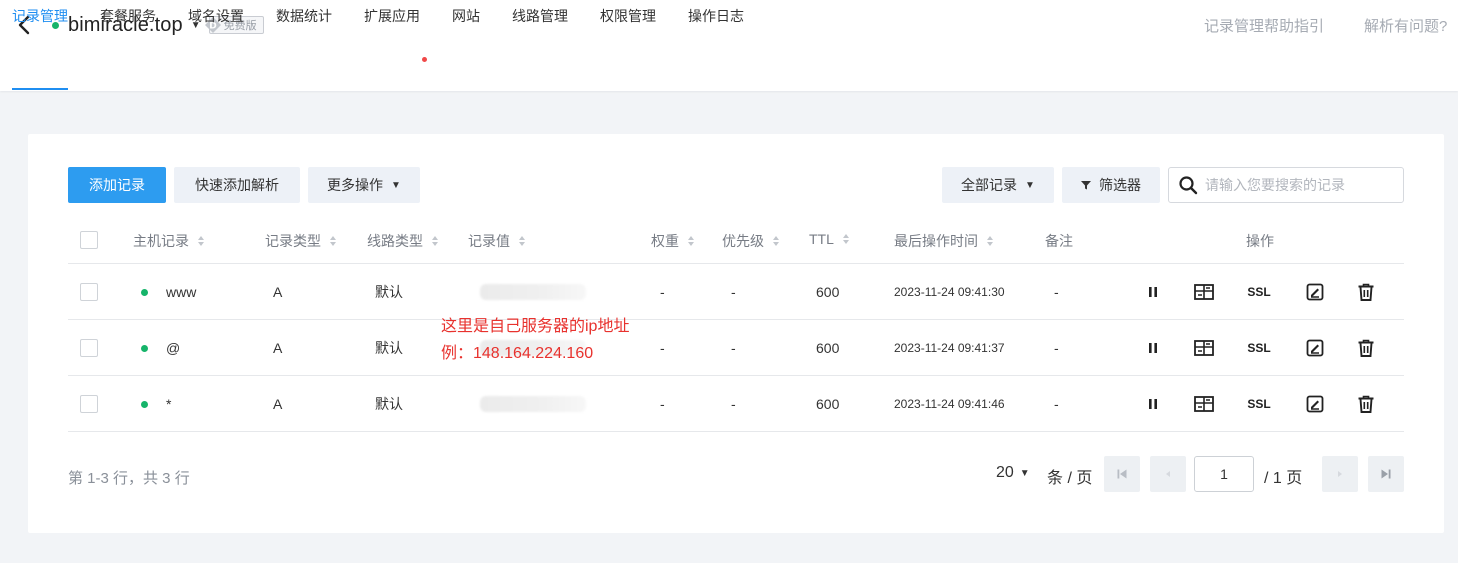 The width and height of the screenshot is (1458, 563). What do you see at coordinates (128, 16) in the screenshot?
I see `tab-plan-service: 套餐服务` at bounding box center [128, 16].